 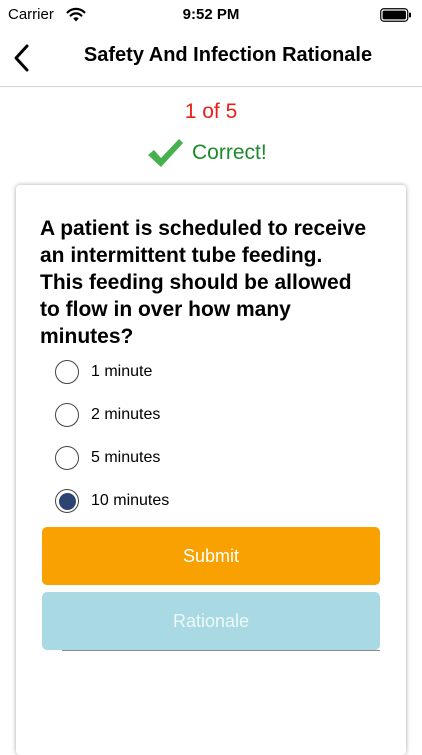 I want to click on question-progress: 1 of 5, so click(x=211, y=111).